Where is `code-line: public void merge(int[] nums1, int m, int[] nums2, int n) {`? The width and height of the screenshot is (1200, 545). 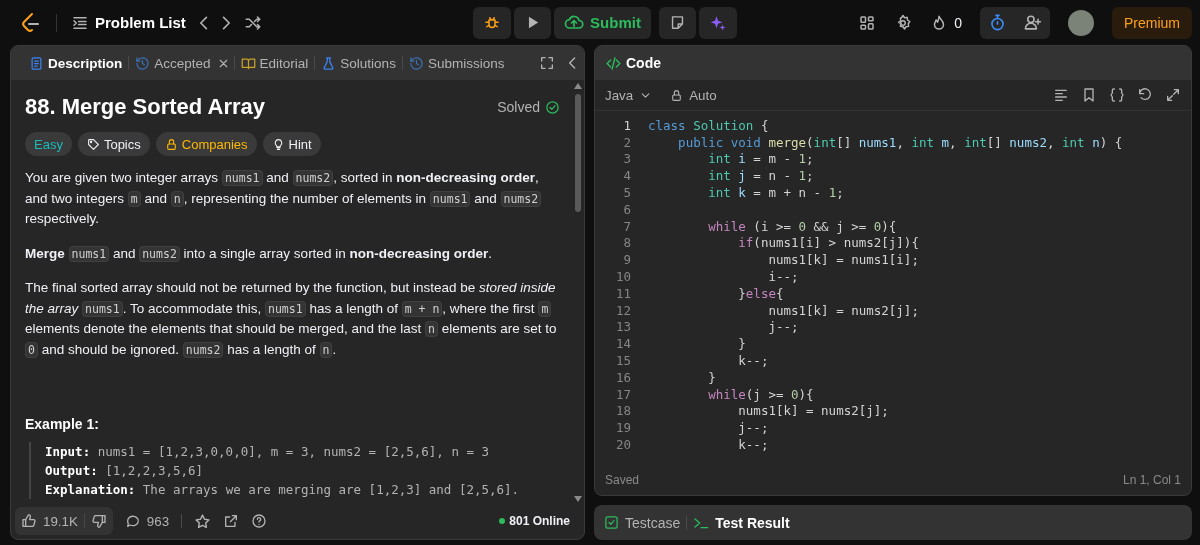
code-line: public void merge(int[] nums1, int m, int[] nums2, int n) { is located at coordinates (900, 142).